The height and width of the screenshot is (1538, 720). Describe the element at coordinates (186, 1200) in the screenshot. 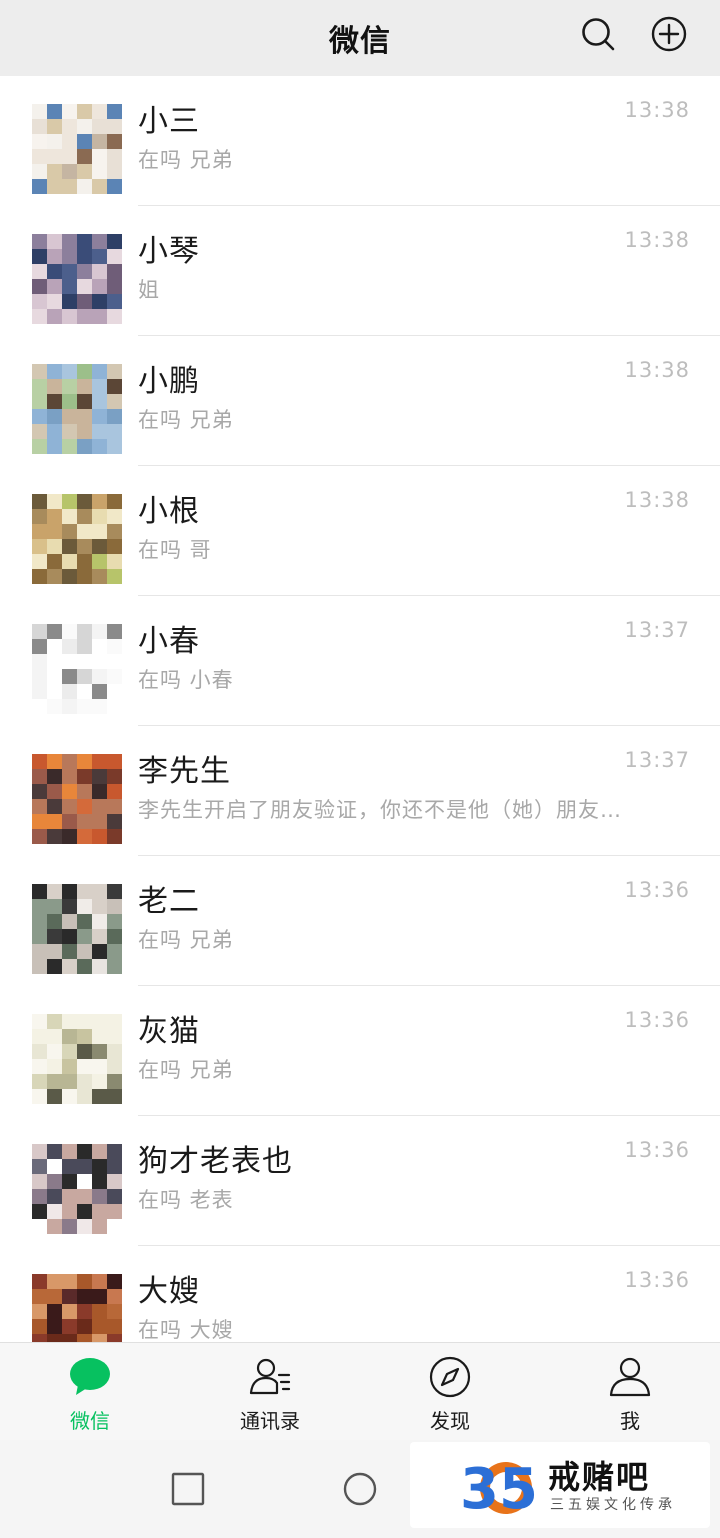

I see `chat-preview: 在吗 老表` at that location.